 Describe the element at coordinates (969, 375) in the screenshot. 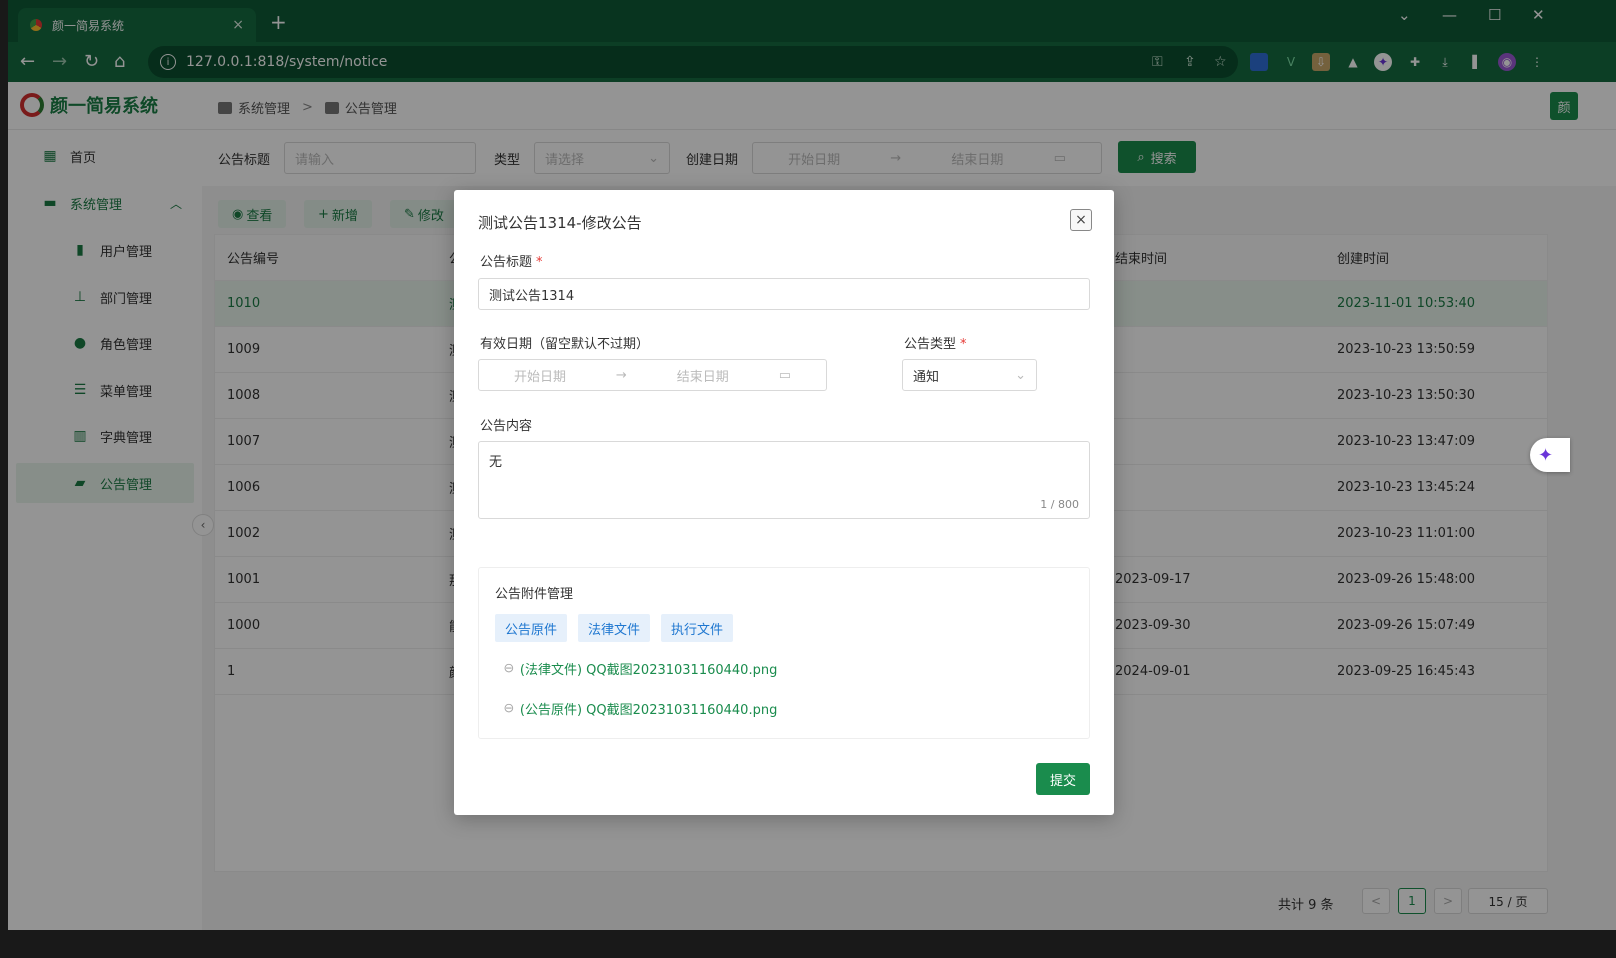

I see `type-select: 通知 ⌄` at that location.